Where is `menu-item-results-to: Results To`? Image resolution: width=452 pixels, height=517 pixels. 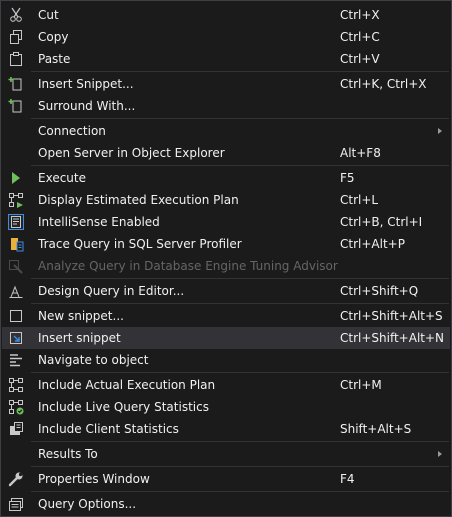 menu-item-results-to: Results To is located at coordinates (226, 454).